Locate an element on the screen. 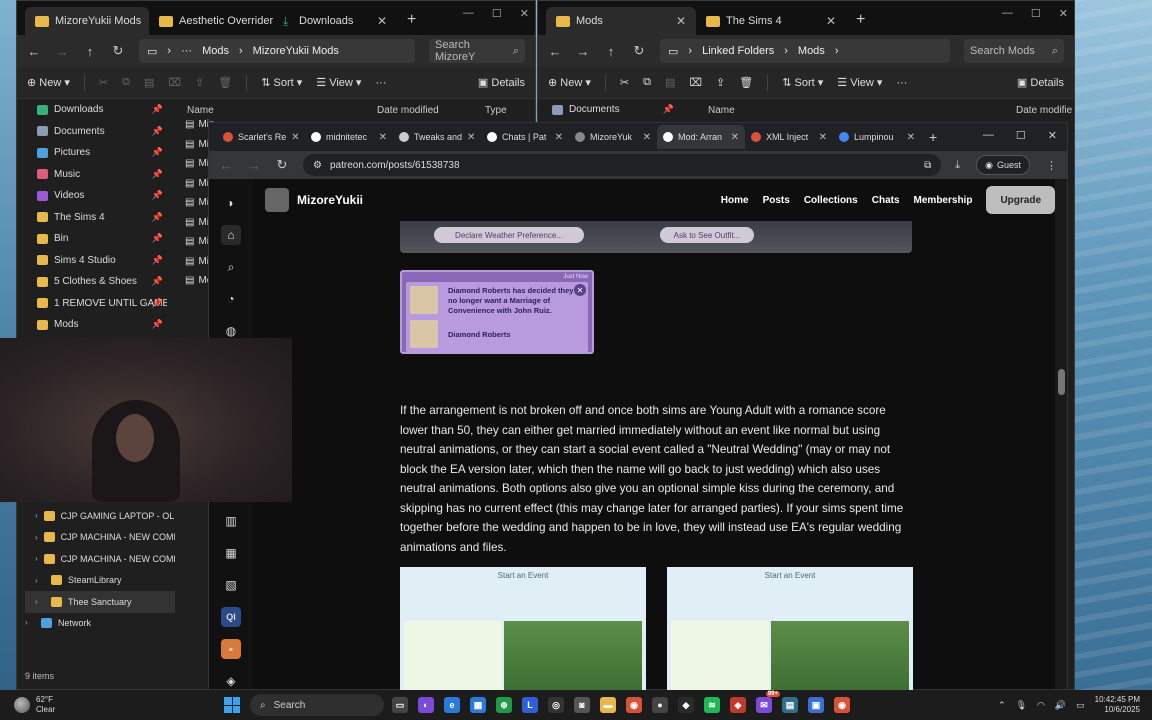  minimize-icon: — is located at coordinates (1007, 13).